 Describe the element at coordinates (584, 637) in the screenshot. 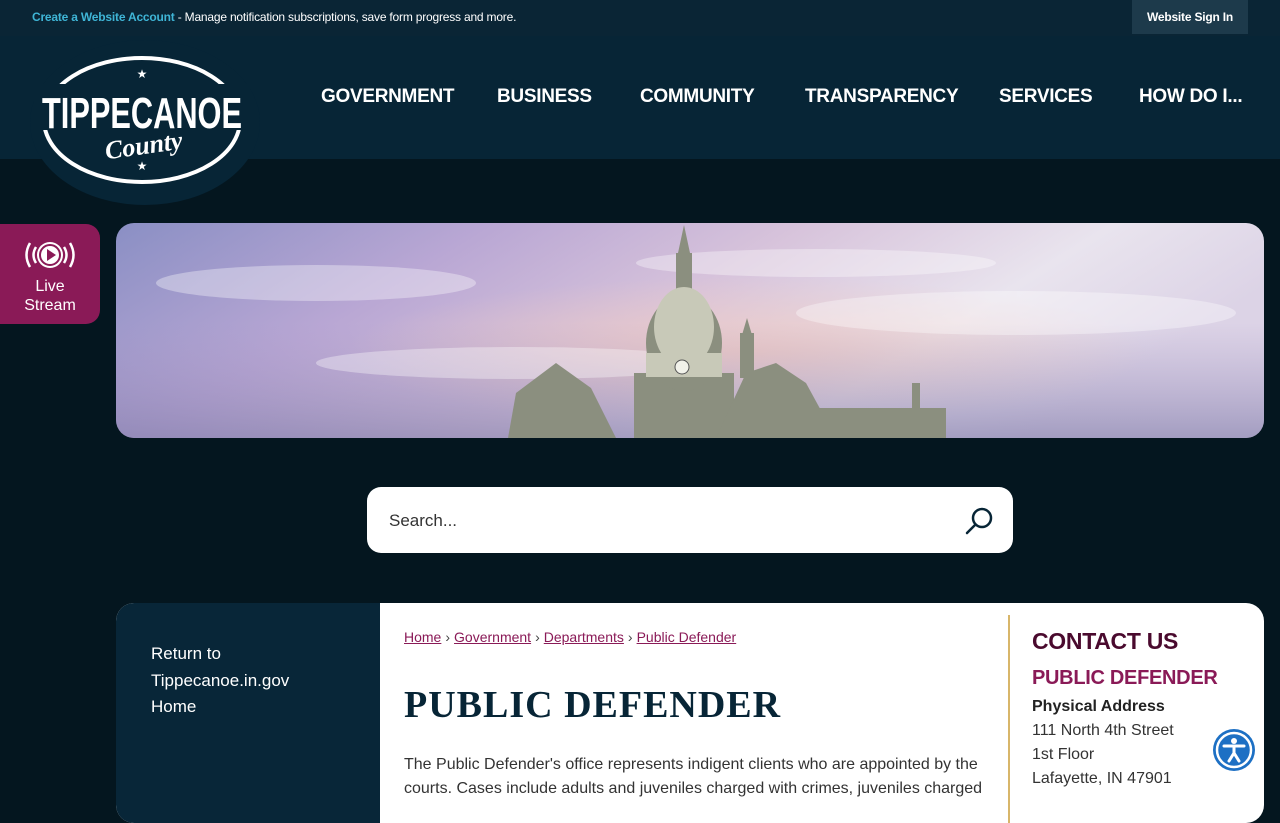

I see `breadcrumb-departments: Departments` at that location.